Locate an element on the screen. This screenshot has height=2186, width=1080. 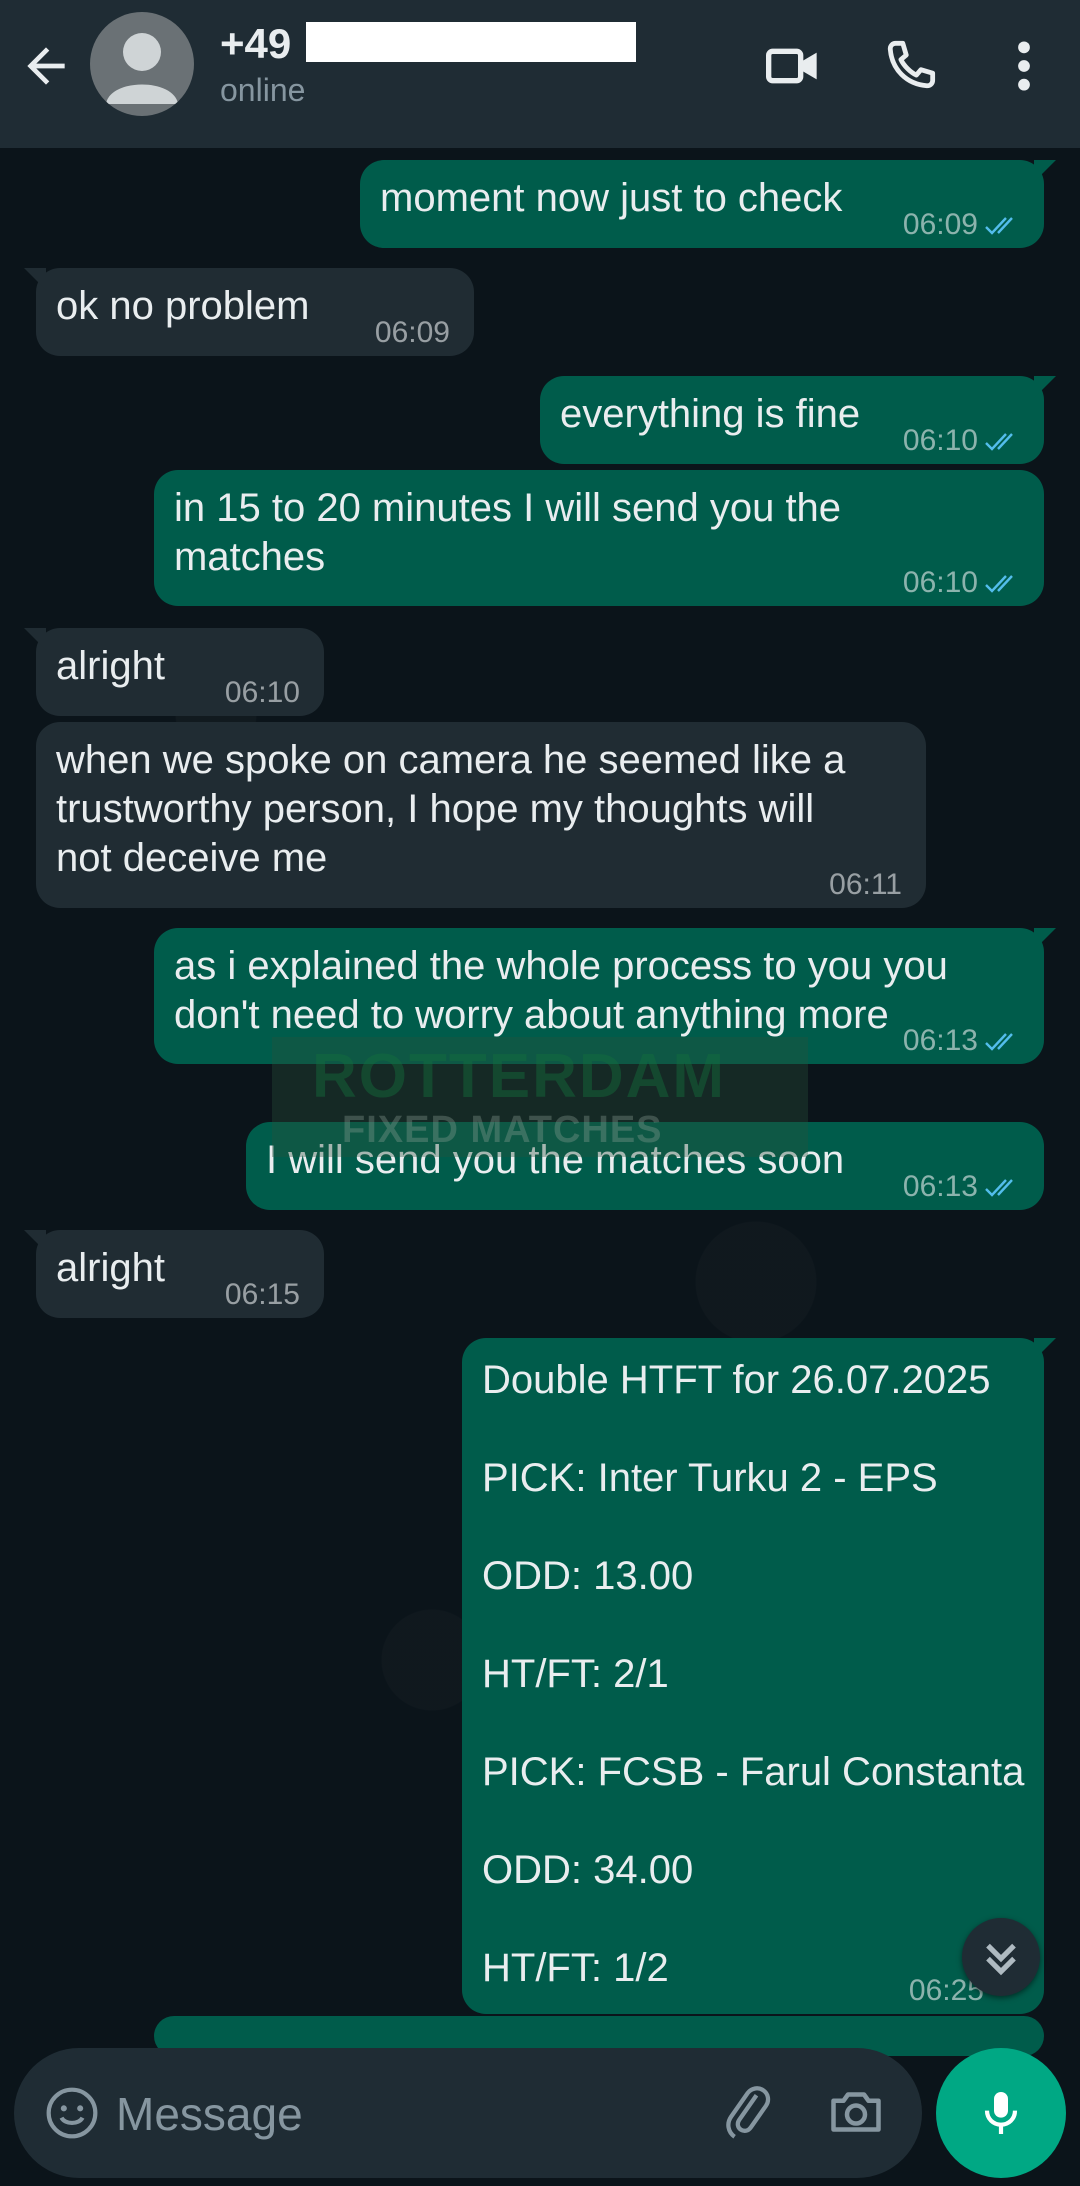
attach-icon is located at coordinates (748, 2112).